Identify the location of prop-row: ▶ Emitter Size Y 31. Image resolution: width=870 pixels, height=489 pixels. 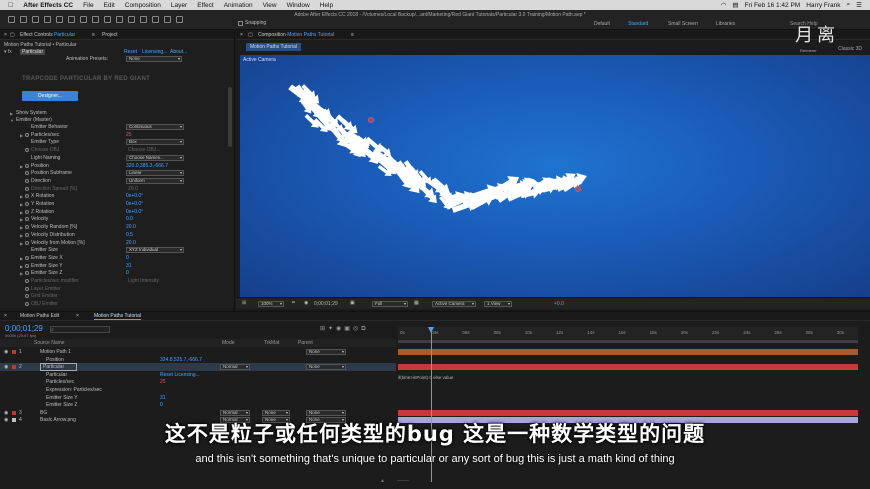
(117, 266).